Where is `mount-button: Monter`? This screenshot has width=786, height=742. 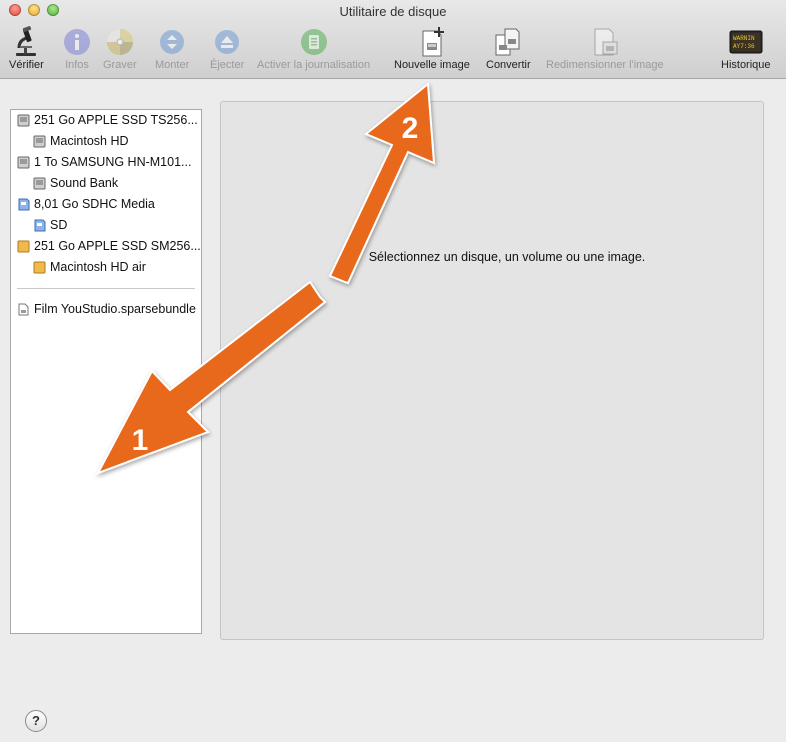 mount-button: Monter is located at coordinates (172, 50).